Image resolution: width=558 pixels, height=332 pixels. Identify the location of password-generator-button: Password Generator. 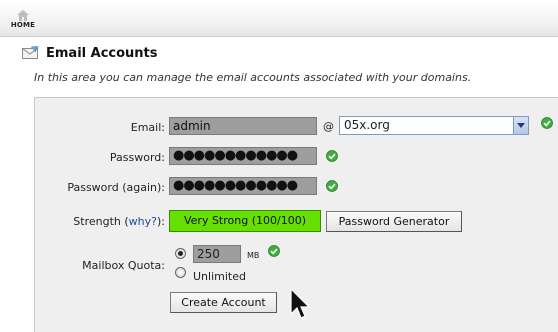
(394, 221).